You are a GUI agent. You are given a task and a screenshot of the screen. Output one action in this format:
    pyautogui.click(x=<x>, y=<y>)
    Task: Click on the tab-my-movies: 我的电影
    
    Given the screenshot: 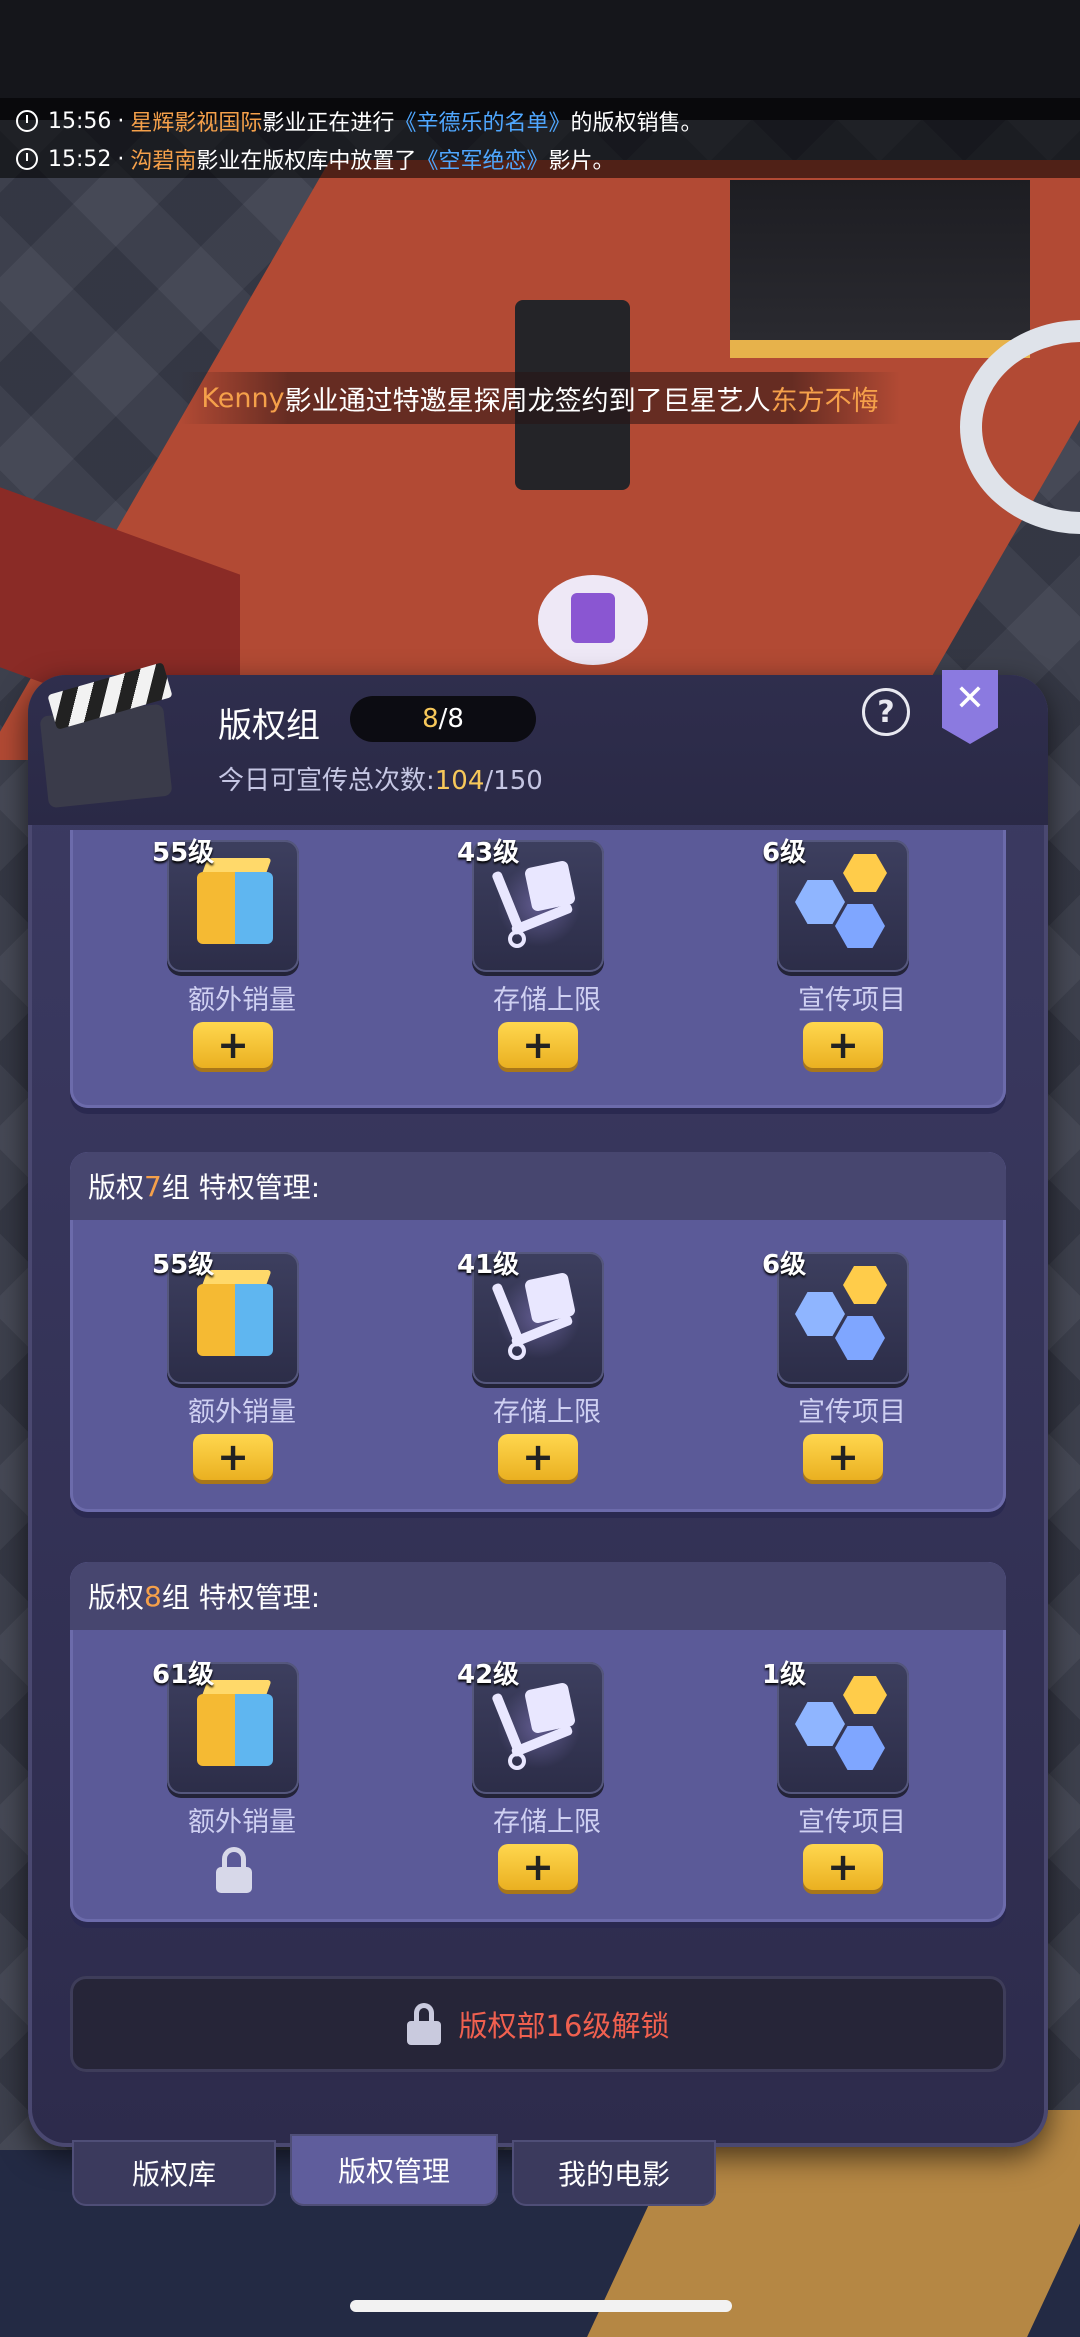 What is the action you would take?
    pyautogui.click(x=614, y=2173)
    